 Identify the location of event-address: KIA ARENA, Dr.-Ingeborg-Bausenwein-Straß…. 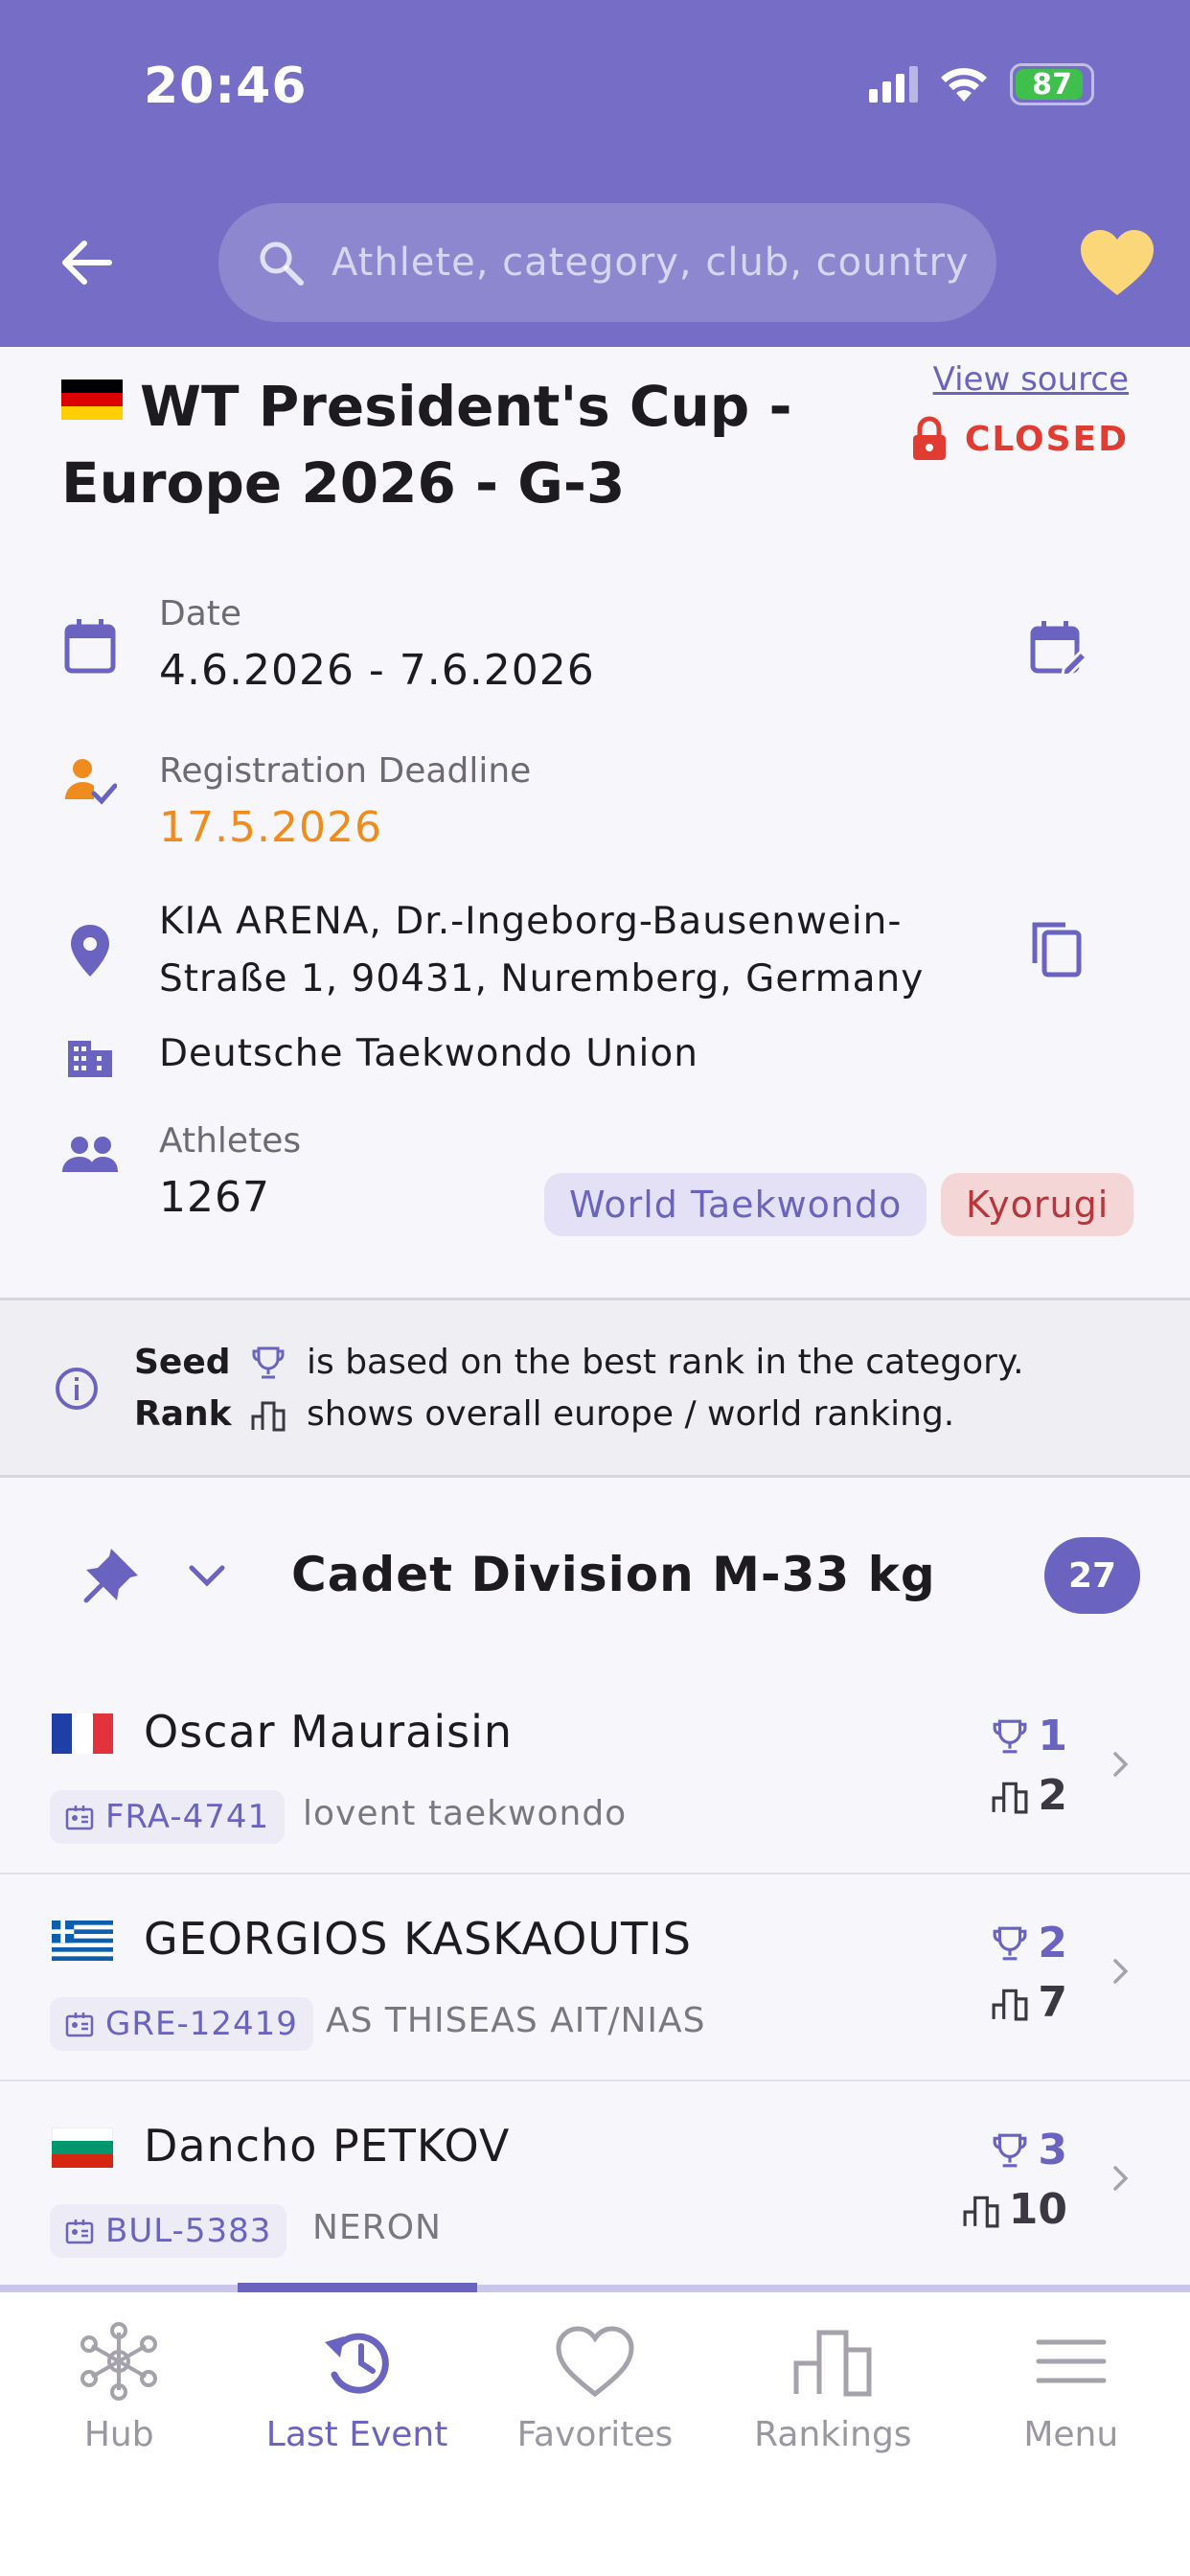
(542, 950).